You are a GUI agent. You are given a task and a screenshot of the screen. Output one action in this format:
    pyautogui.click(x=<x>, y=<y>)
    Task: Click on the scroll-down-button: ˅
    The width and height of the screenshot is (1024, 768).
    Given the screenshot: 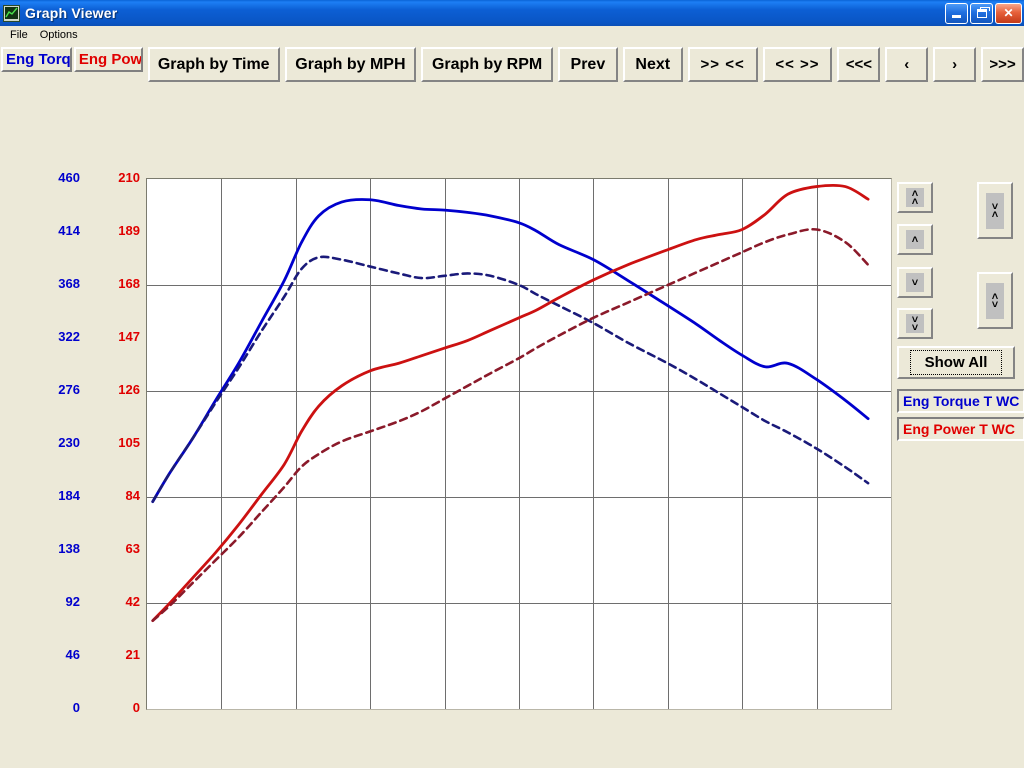 What is the action you would take?
    pyautogui.click(x=915, y=282)
    